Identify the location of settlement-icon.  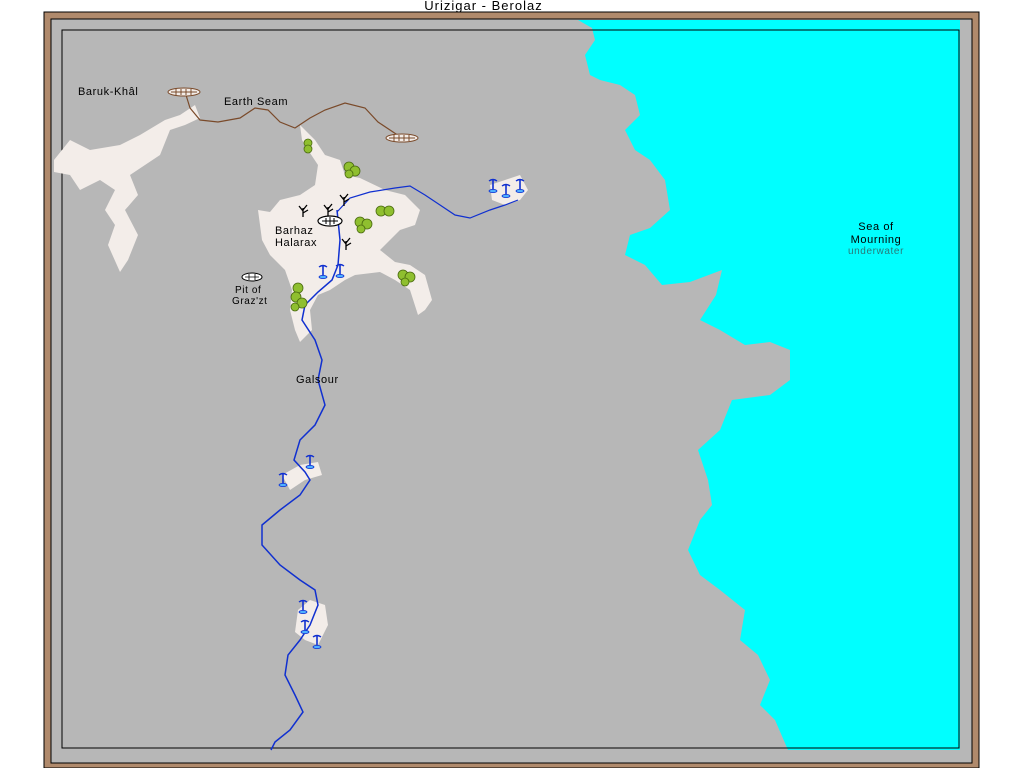
(330, 221).